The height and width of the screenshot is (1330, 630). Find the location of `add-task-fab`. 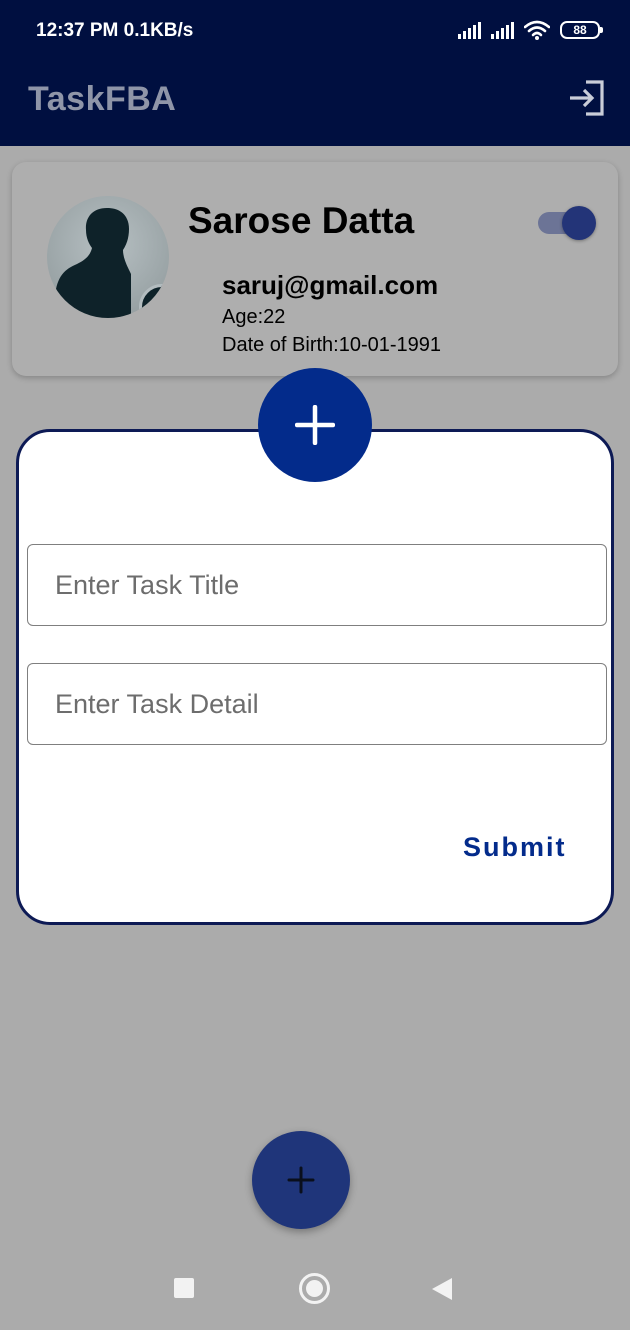

add-task-fab is located at coordinates (301, 1180).